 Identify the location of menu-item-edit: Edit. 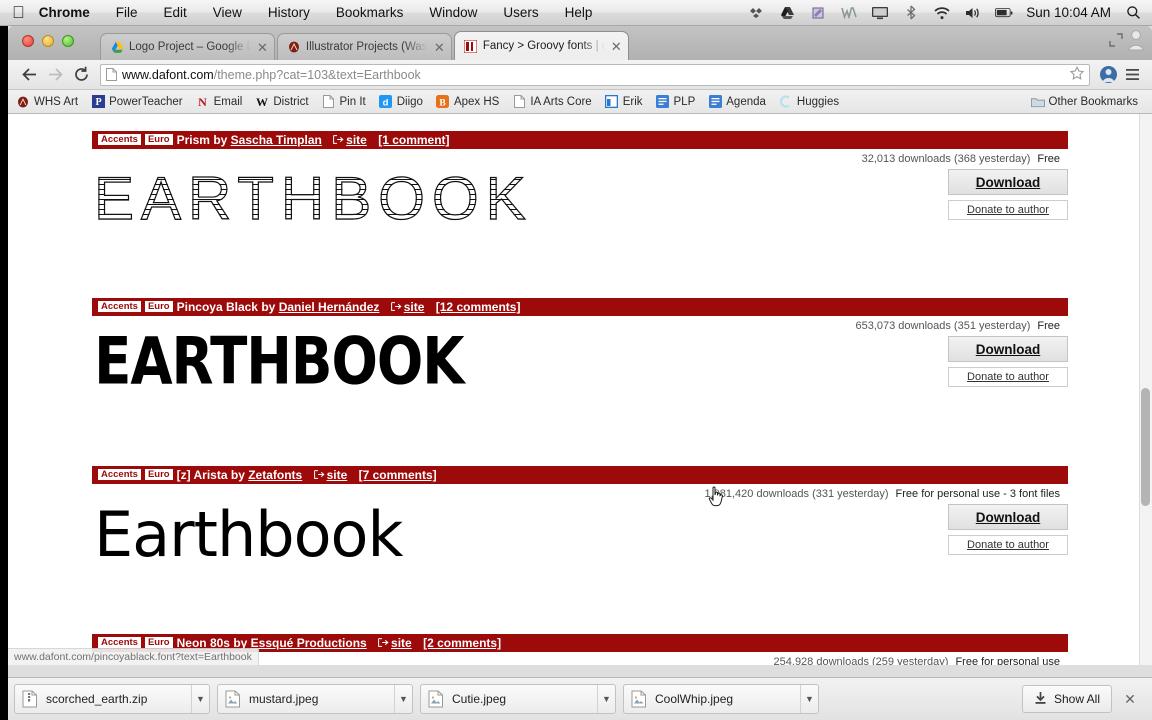
(175, 12).